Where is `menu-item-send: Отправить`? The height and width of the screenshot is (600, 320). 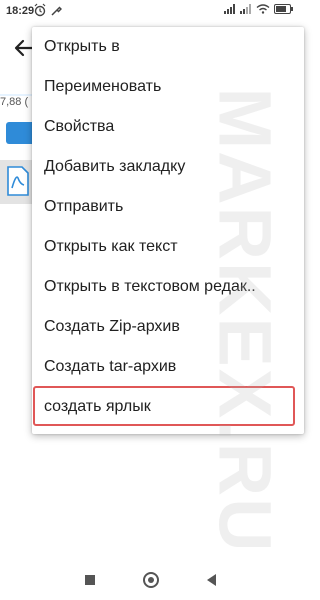
menu-item-send: Отправить is located at coordinates (168, 207).